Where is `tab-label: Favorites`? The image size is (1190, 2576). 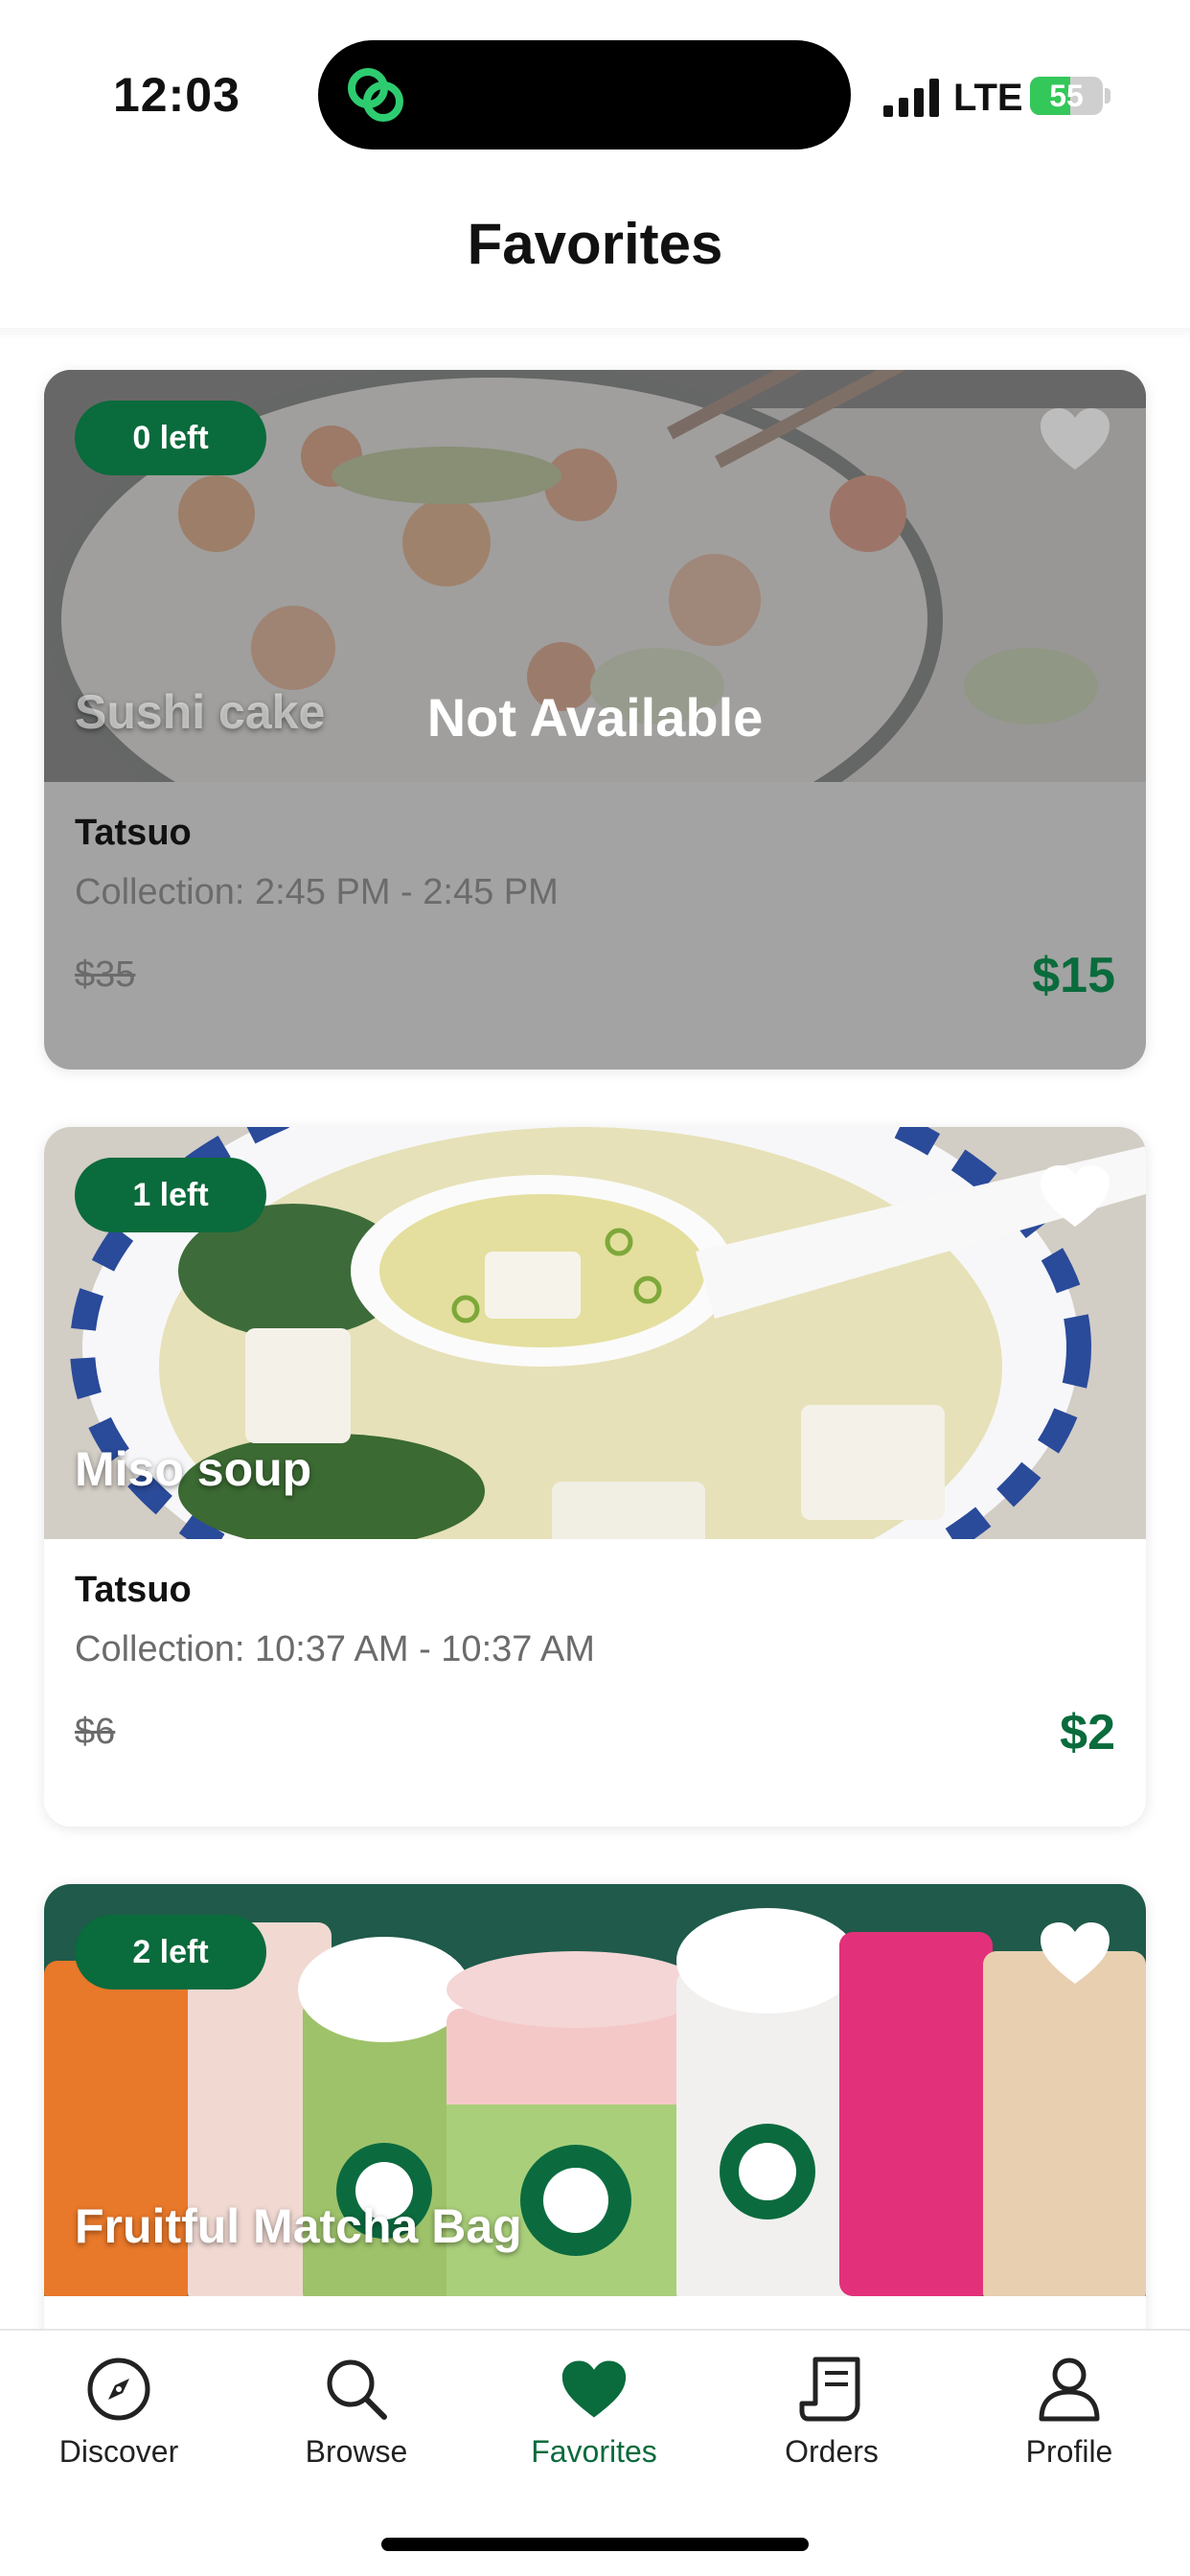 tab-label: Favorites is located at coordinates (594, 2451).